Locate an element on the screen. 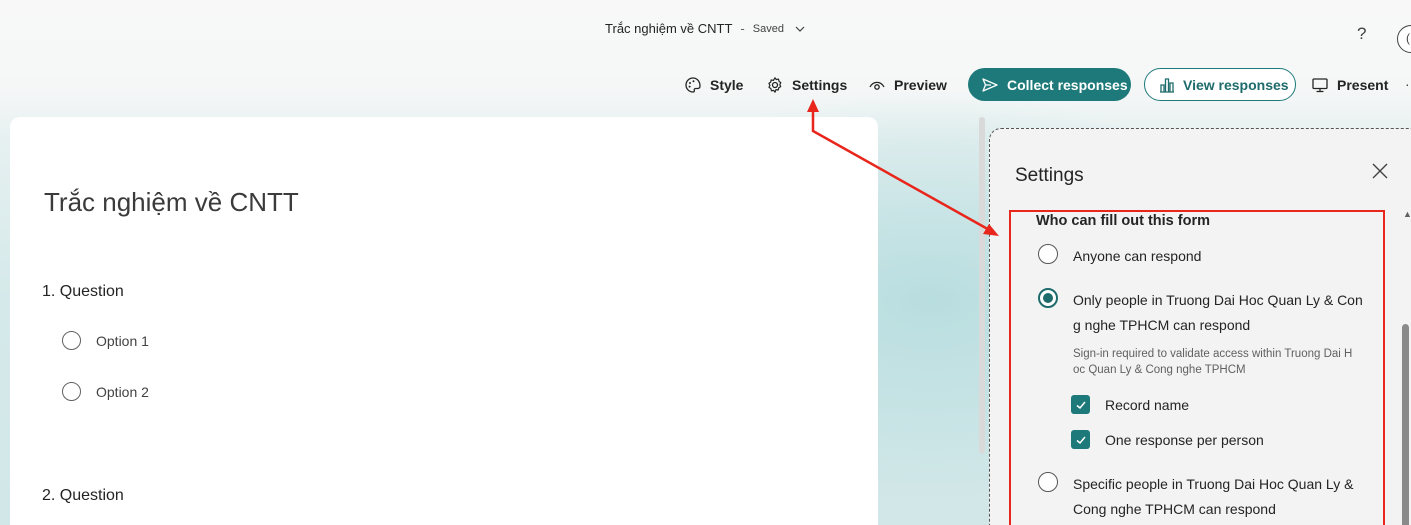 Image resolution: width=1411 pixels, height=525 pixels. document-title: Trắc nghiệm về CNTT is located at coordinates (669, 28).